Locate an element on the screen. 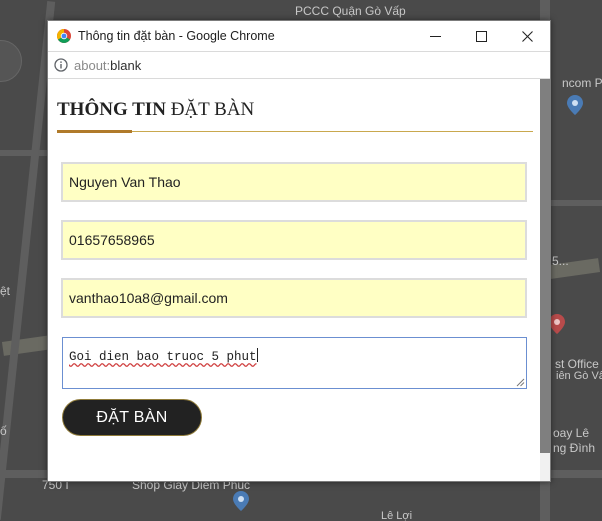  email-input: vanthao10a8@gmail.com is located at coordinates (294, 298).